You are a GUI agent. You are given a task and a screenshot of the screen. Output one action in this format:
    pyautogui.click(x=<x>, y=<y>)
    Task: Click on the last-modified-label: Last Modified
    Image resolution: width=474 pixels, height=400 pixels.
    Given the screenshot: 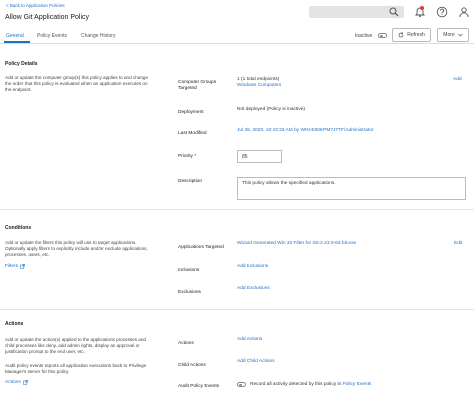 What is the action you would take?
    pyautogui.click(x=192, y=133)
    